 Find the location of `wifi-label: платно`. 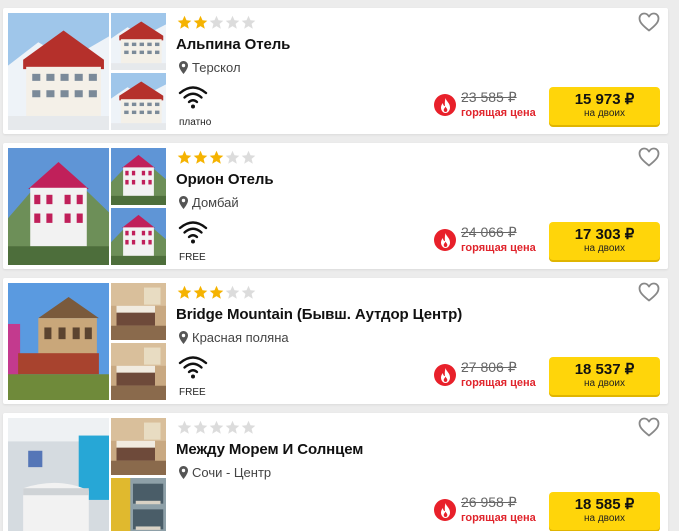

wifi-label: платно is located at coordinates (195, 122).